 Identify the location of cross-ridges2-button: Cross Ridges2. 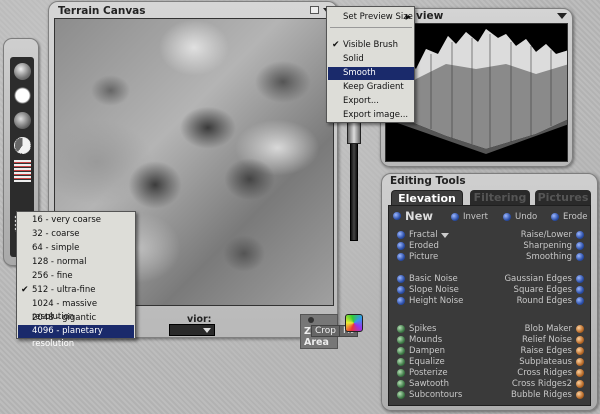
(550, 384).